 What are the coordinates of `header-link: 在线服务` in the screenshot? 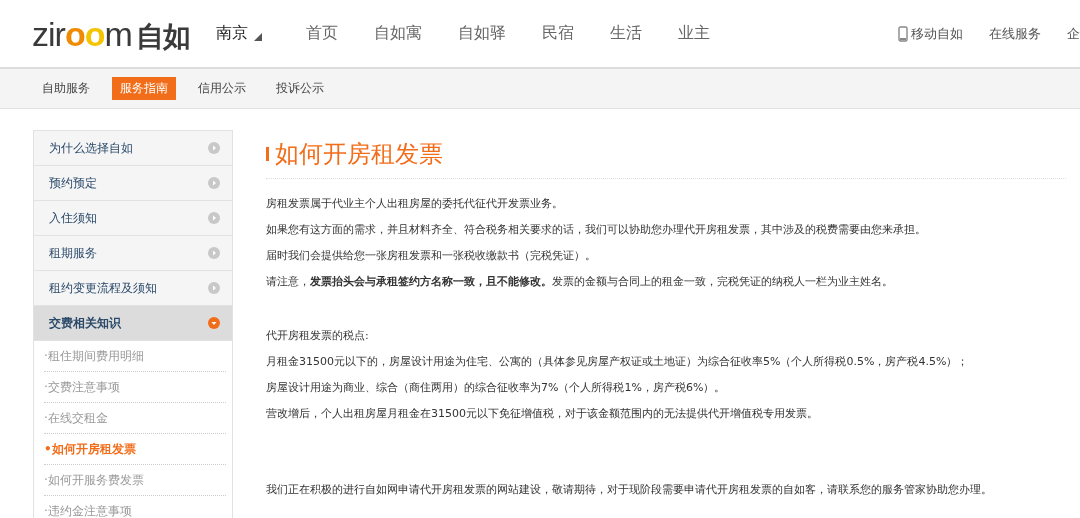 It's located at (1015, 33).